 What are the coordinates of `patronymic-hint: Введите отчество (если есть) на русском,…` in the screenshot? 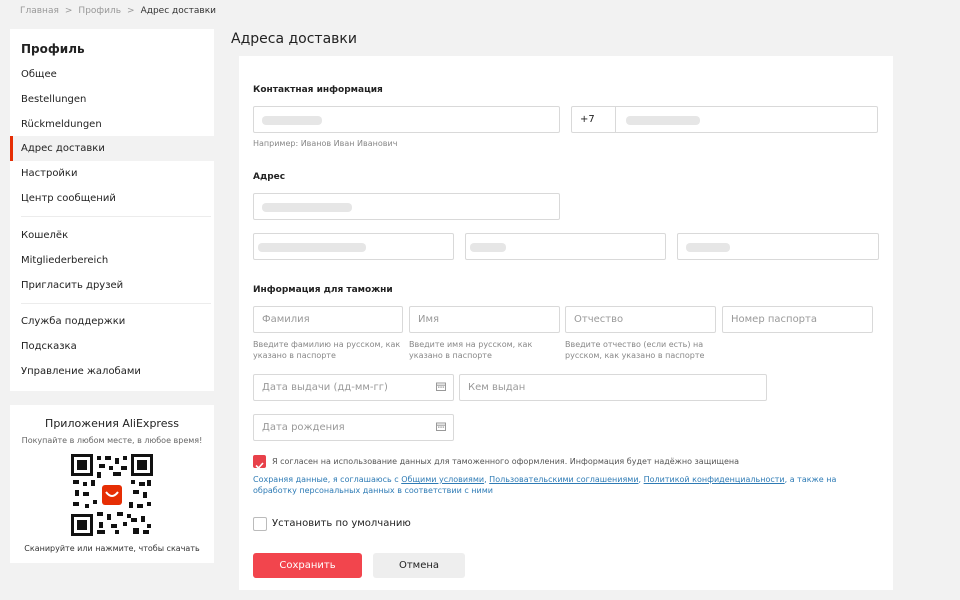 It's located at (635, 350).